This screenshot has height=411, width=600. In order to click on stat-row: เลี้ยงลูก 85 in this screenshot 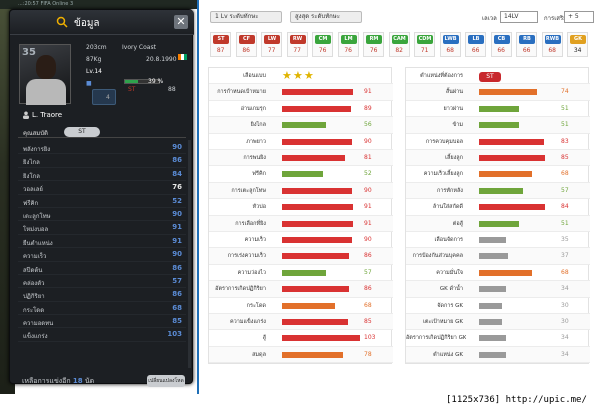, I will do `click(498, 158)`.